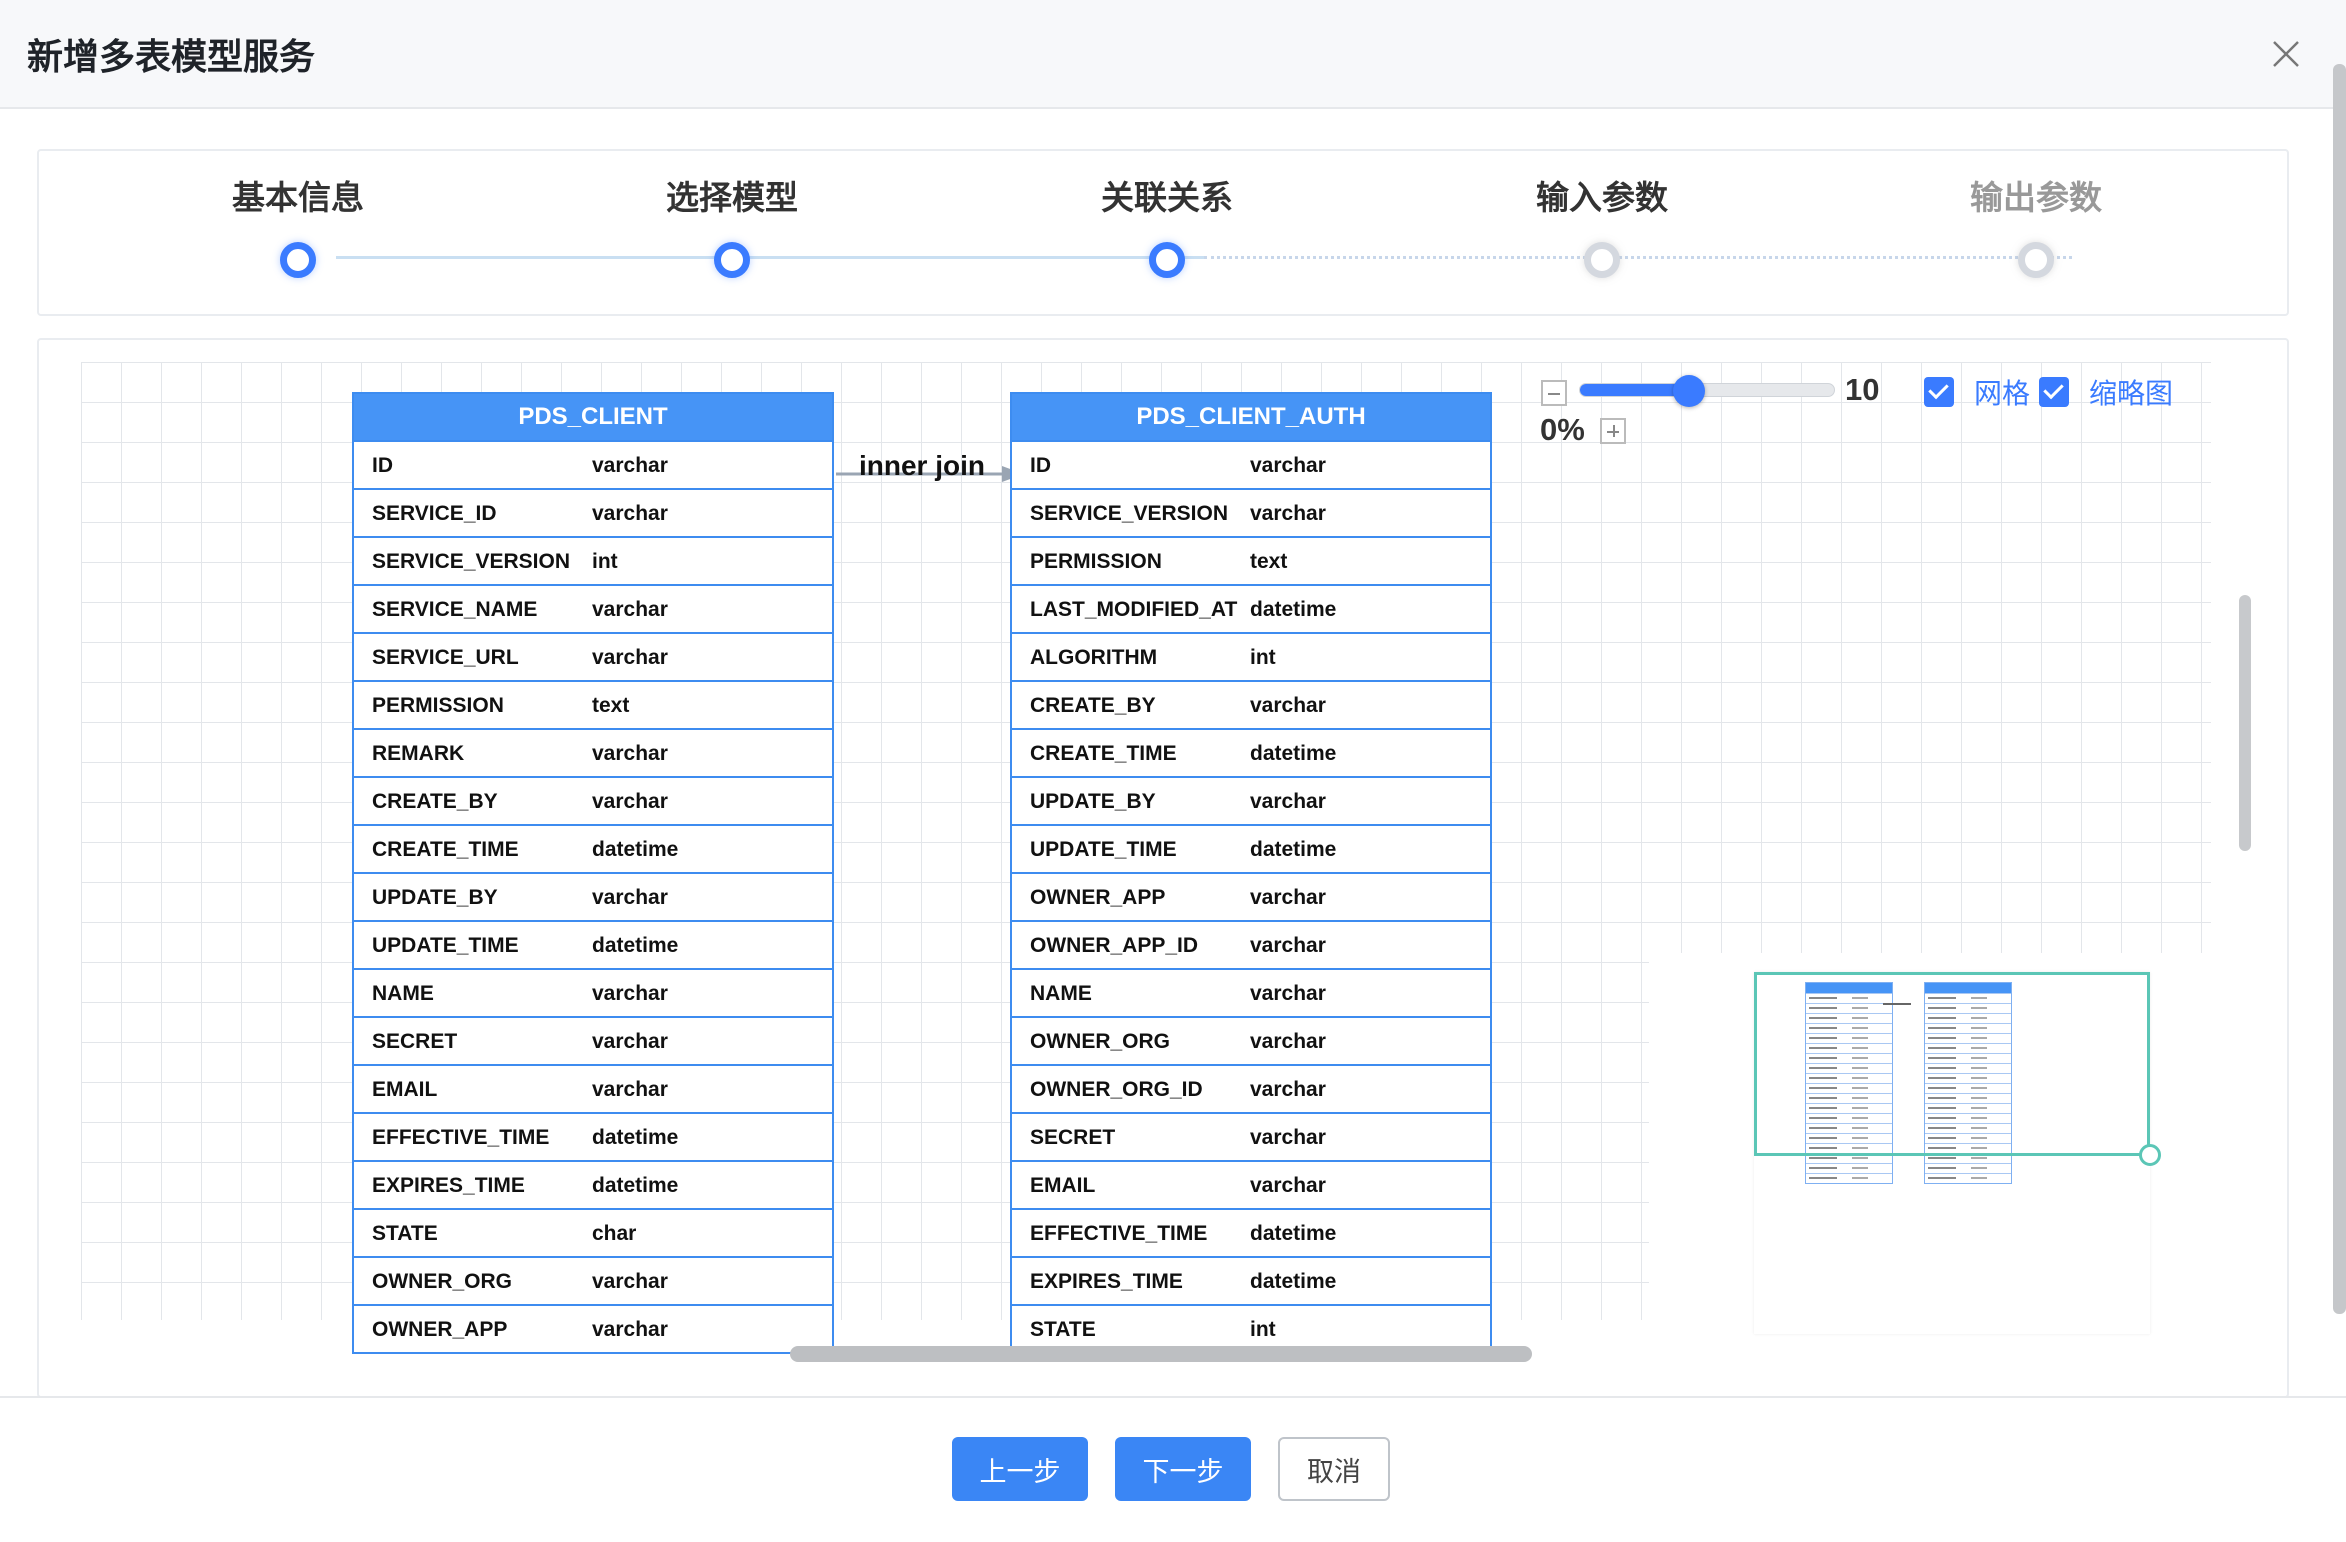 The width and height of the screenshot is (2346, 1542). What do you see at coordinates (2002, 392) in the screenshot?
I see `grid-checkbox-label: 网格` at bounding box center [2002, 392].